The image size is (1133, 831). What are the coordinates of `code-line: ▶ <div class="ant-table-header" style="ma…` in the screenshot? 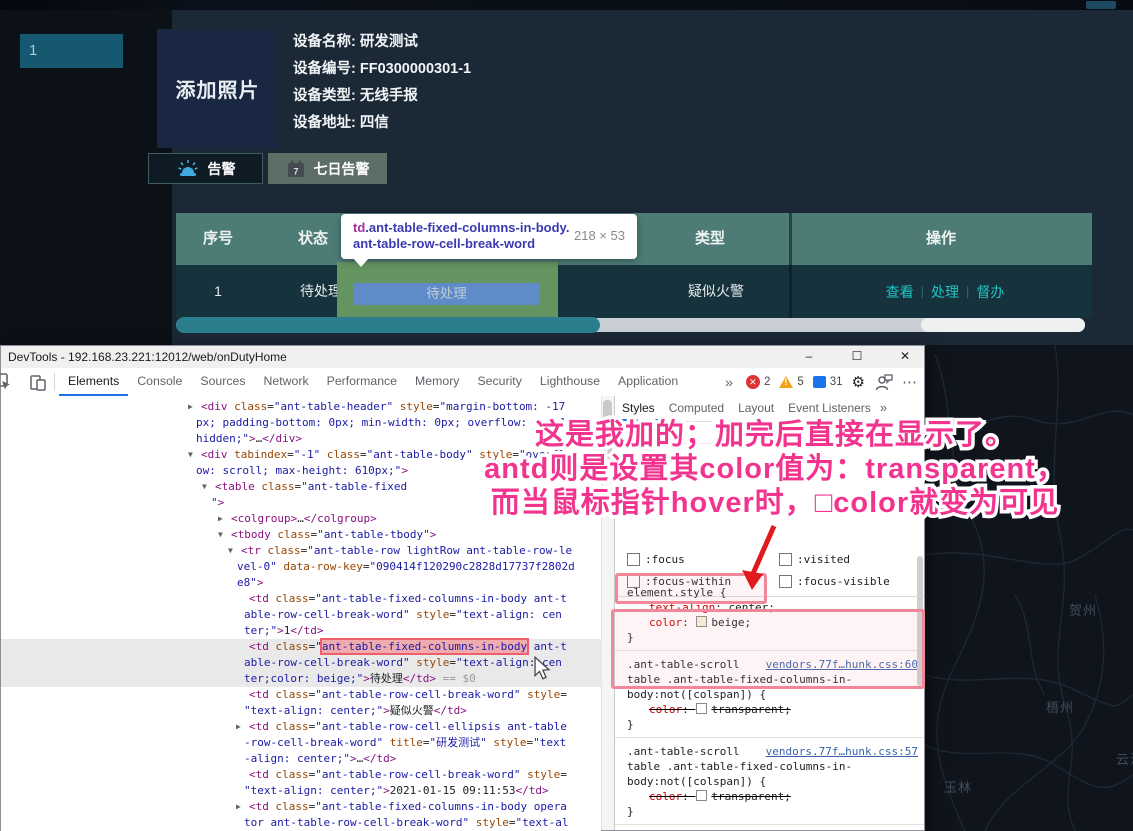 It's located at (301, 407).